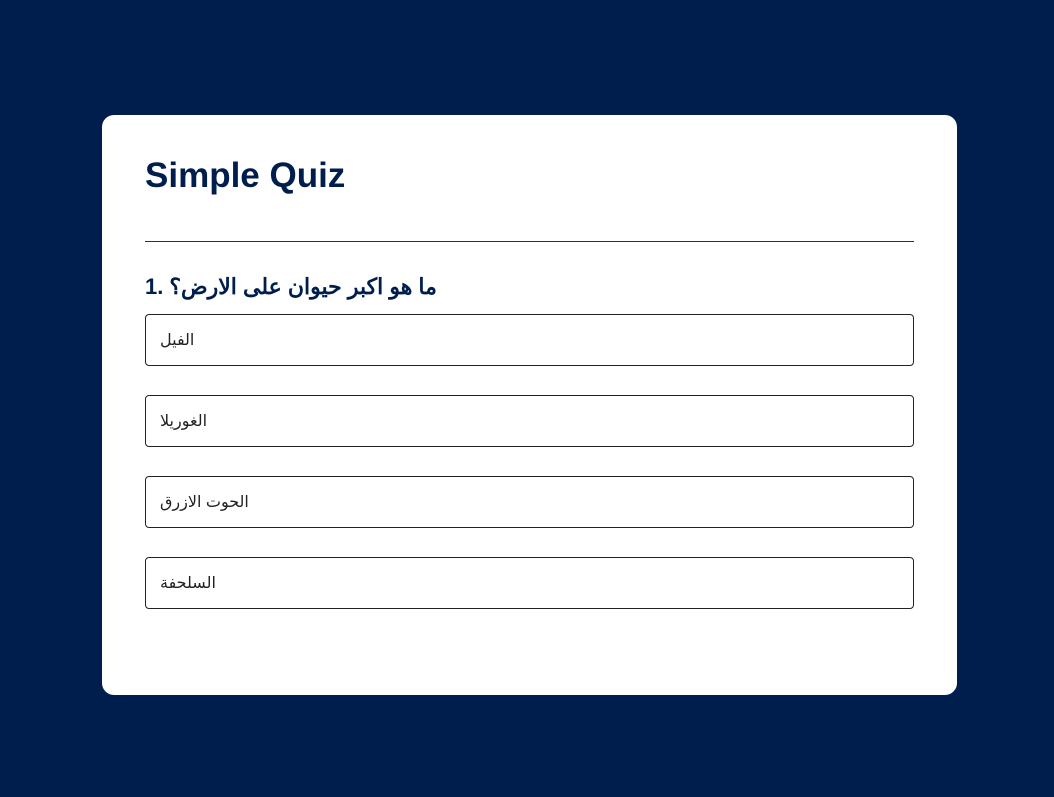 This screenshot has height=797, width=1054. What do you see at coordinates (529, 502) in the screenshot?
I see `answer-button-blue-whale: الحوت الازرق` at bounding box center [529, 502].